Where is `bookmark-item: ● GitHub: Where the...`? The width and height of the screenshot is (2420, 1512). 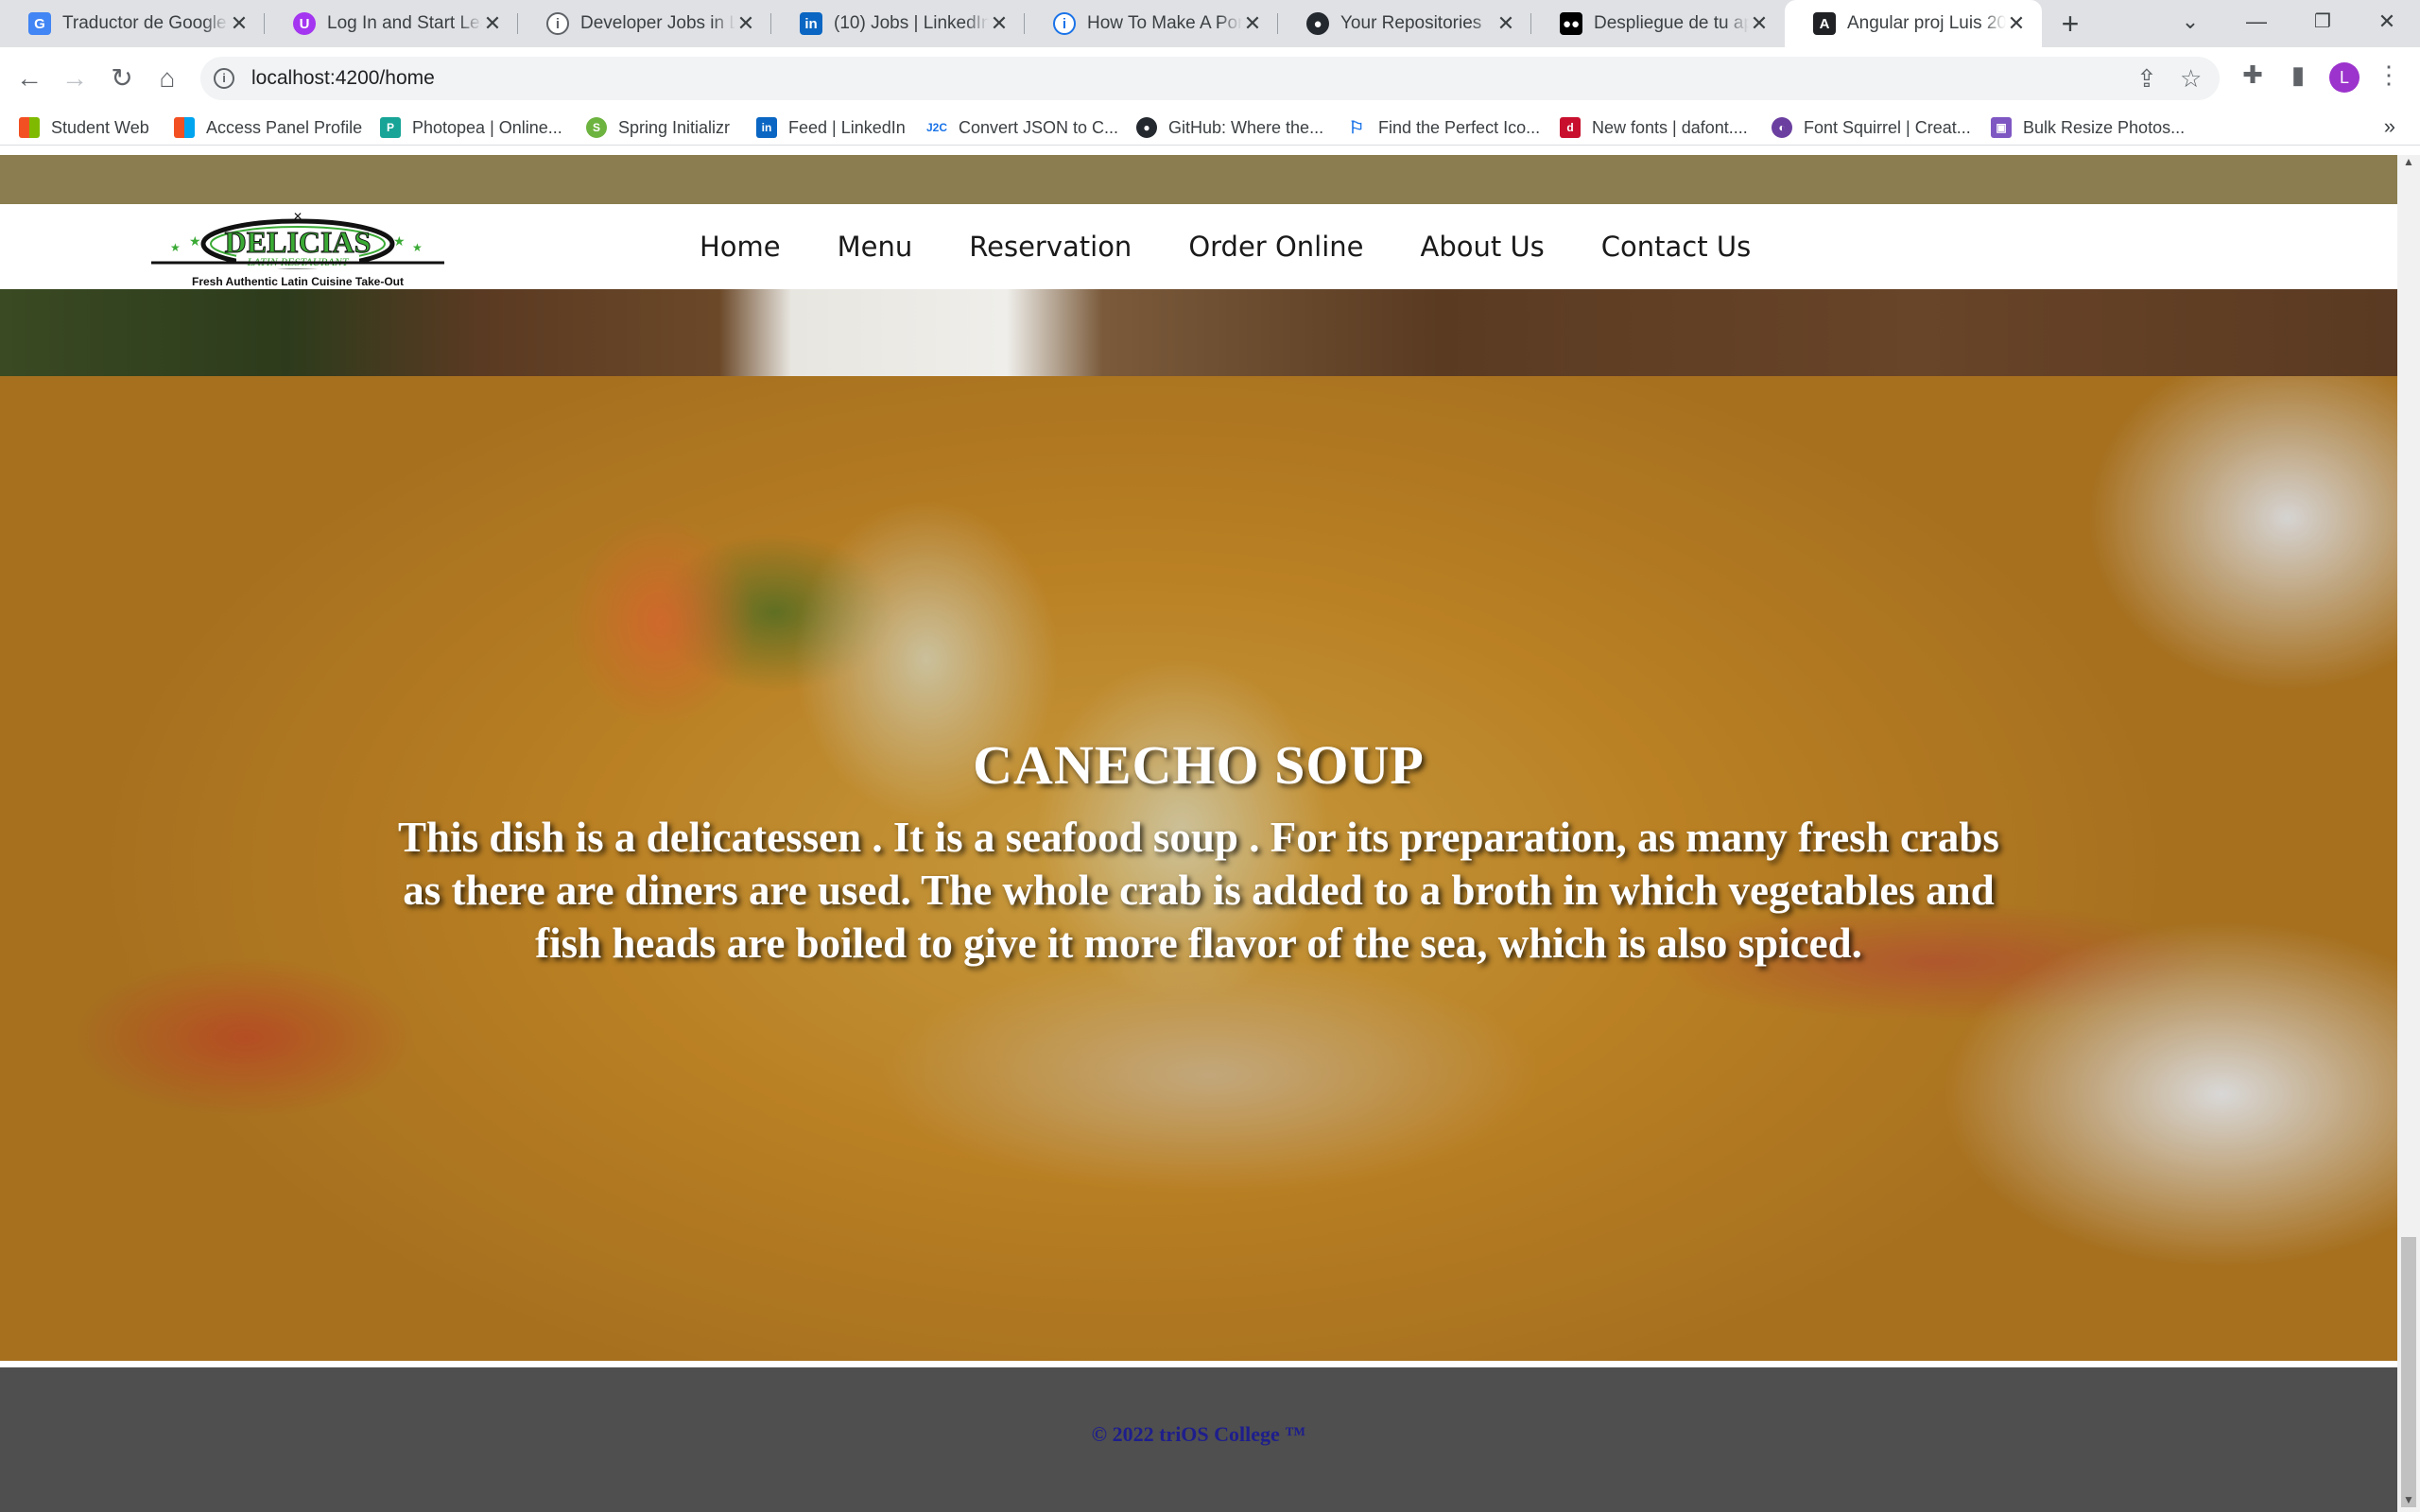
bookmark-item: ● GitHub: Where the... is located at coordinates (1229, 127).